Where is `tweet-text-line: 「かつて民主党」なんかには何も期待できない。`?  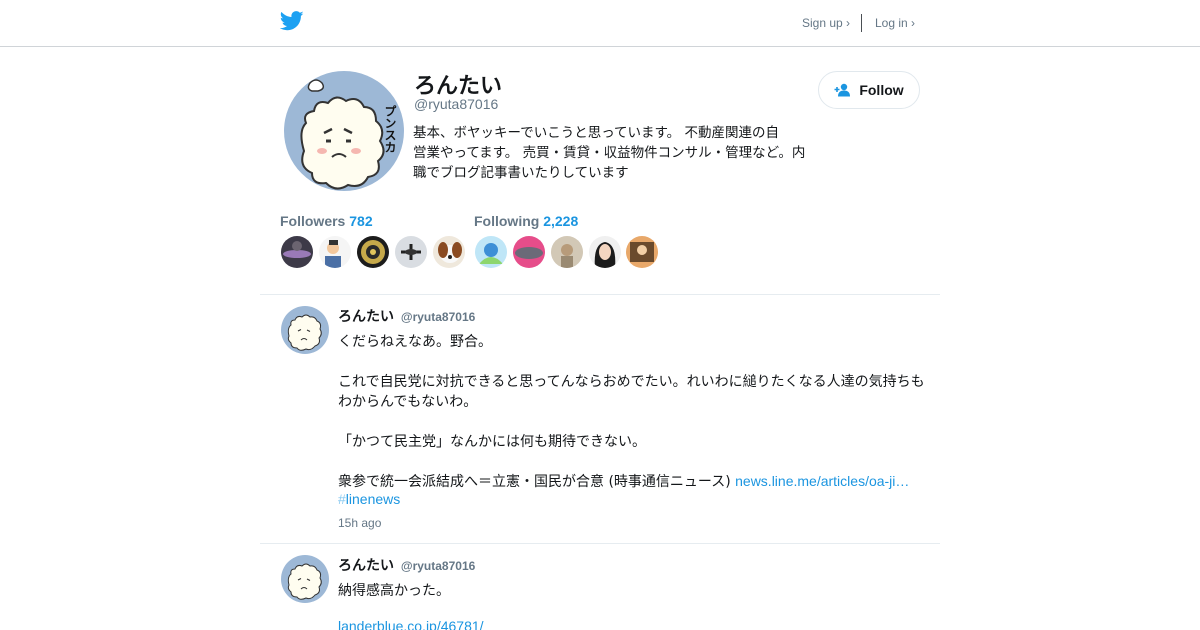 tweet-text-line: 「かつて民主党」なんかには何も期待できない。 is located at coordinates (492, 442).